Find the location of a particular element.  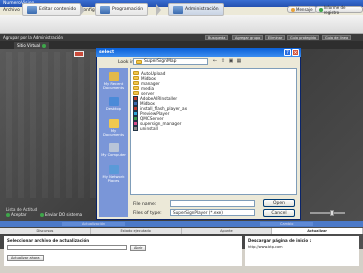

view-menu-icon: ▦ is located at coordinates (239, 61).